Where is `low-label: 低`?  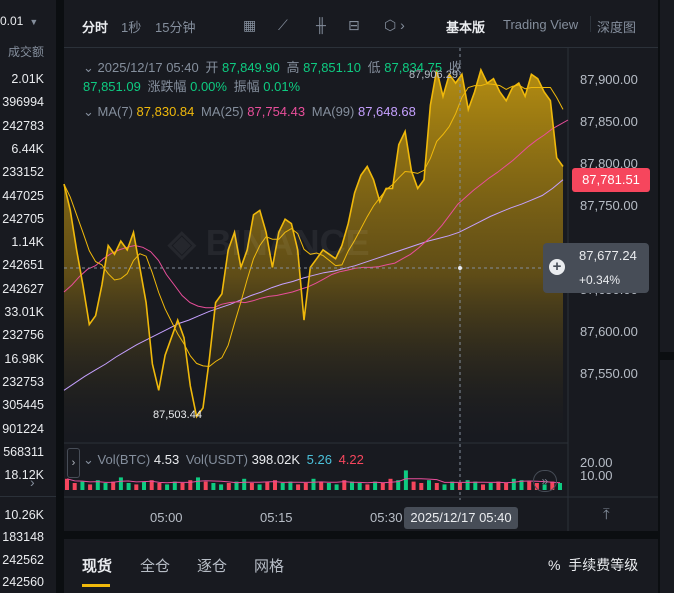 low-label: 低 is located at coordinates (374, 67).